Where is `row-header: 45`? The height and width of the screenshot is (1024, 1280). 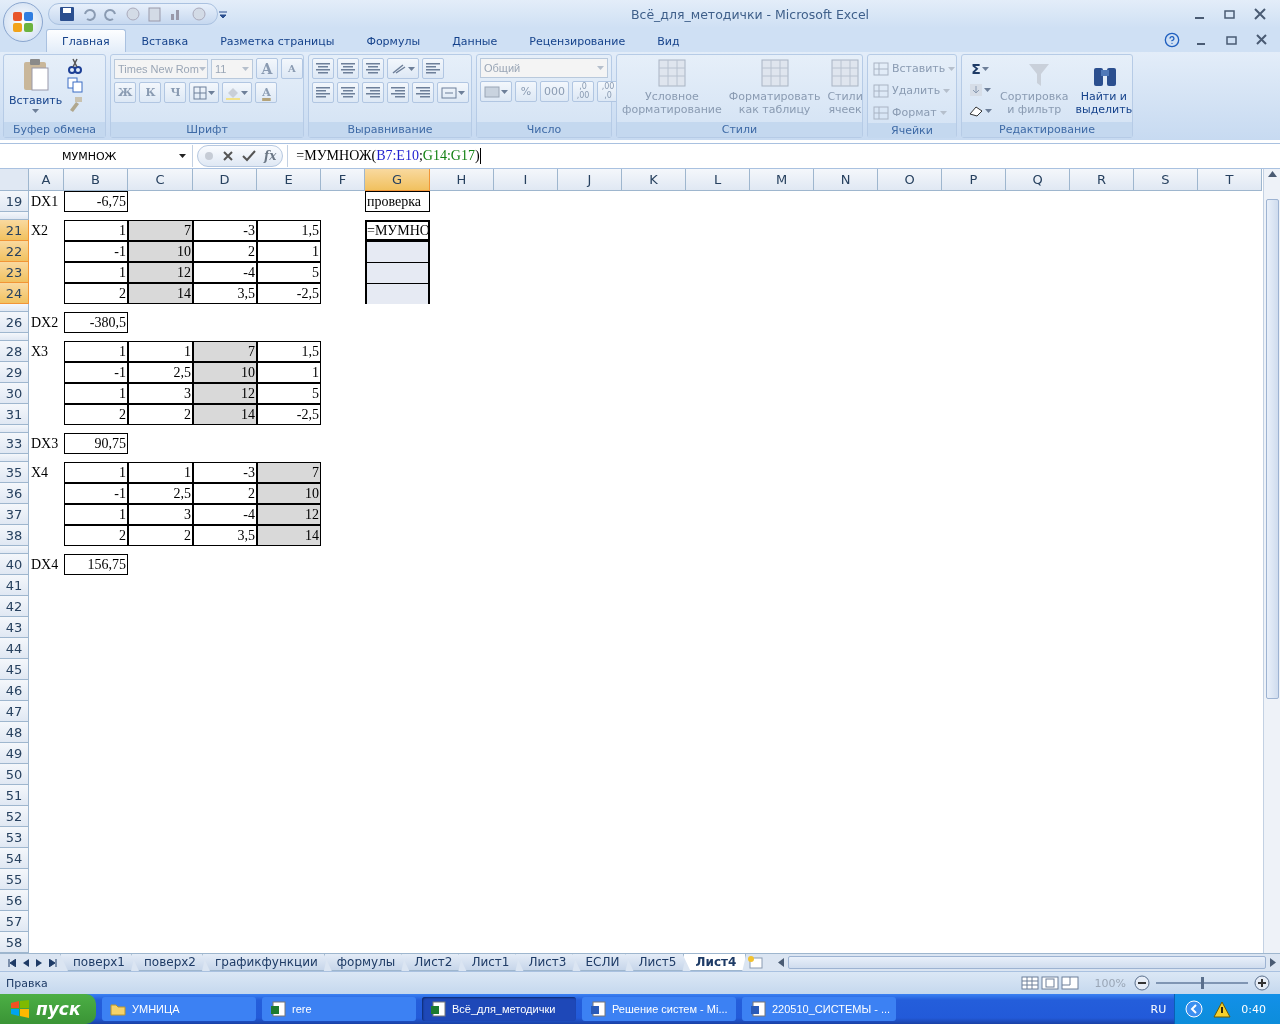
row-header: 45 is located at coordinates (14, 669).